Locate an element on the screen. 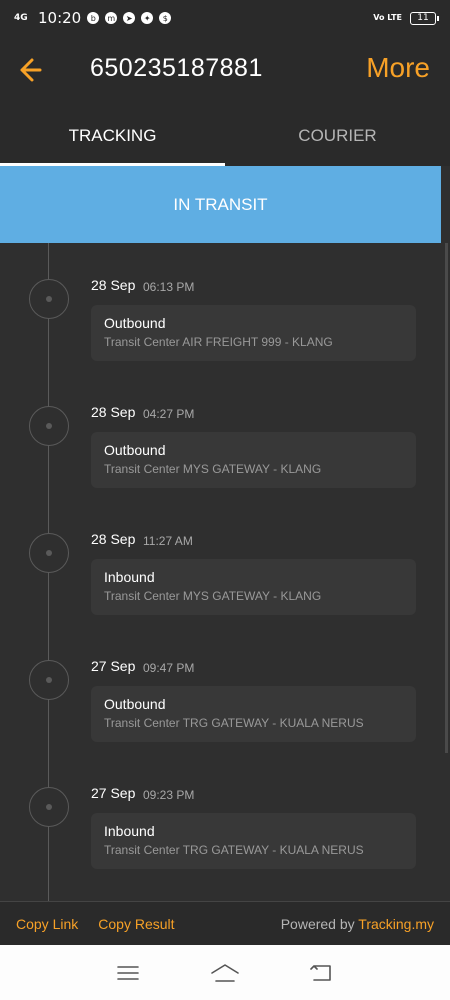 The image size is (450, 1000). event-time: 11:27 AM is located at coordinates (168, 541).